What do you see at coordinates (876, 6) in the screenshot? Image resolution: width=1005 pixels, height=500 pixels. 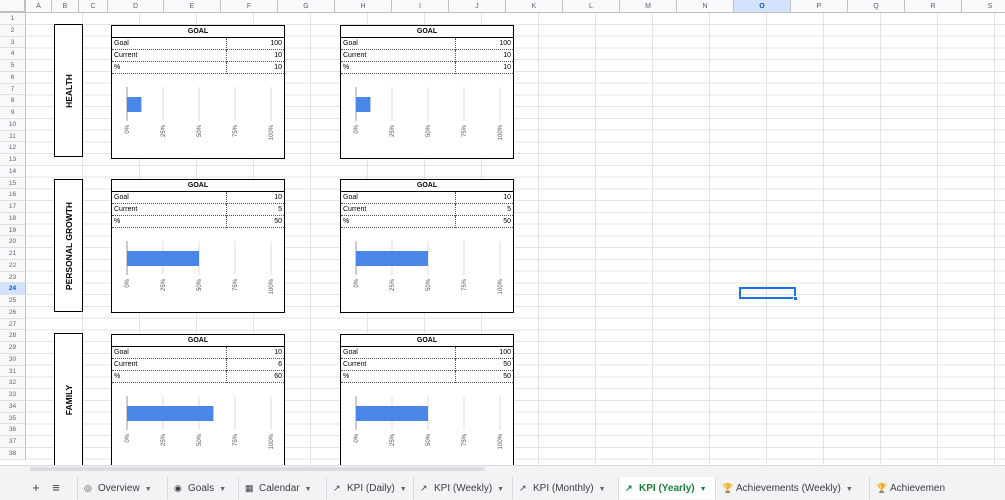 I see `column-header-q: Q` at bounding box center [876, 6].